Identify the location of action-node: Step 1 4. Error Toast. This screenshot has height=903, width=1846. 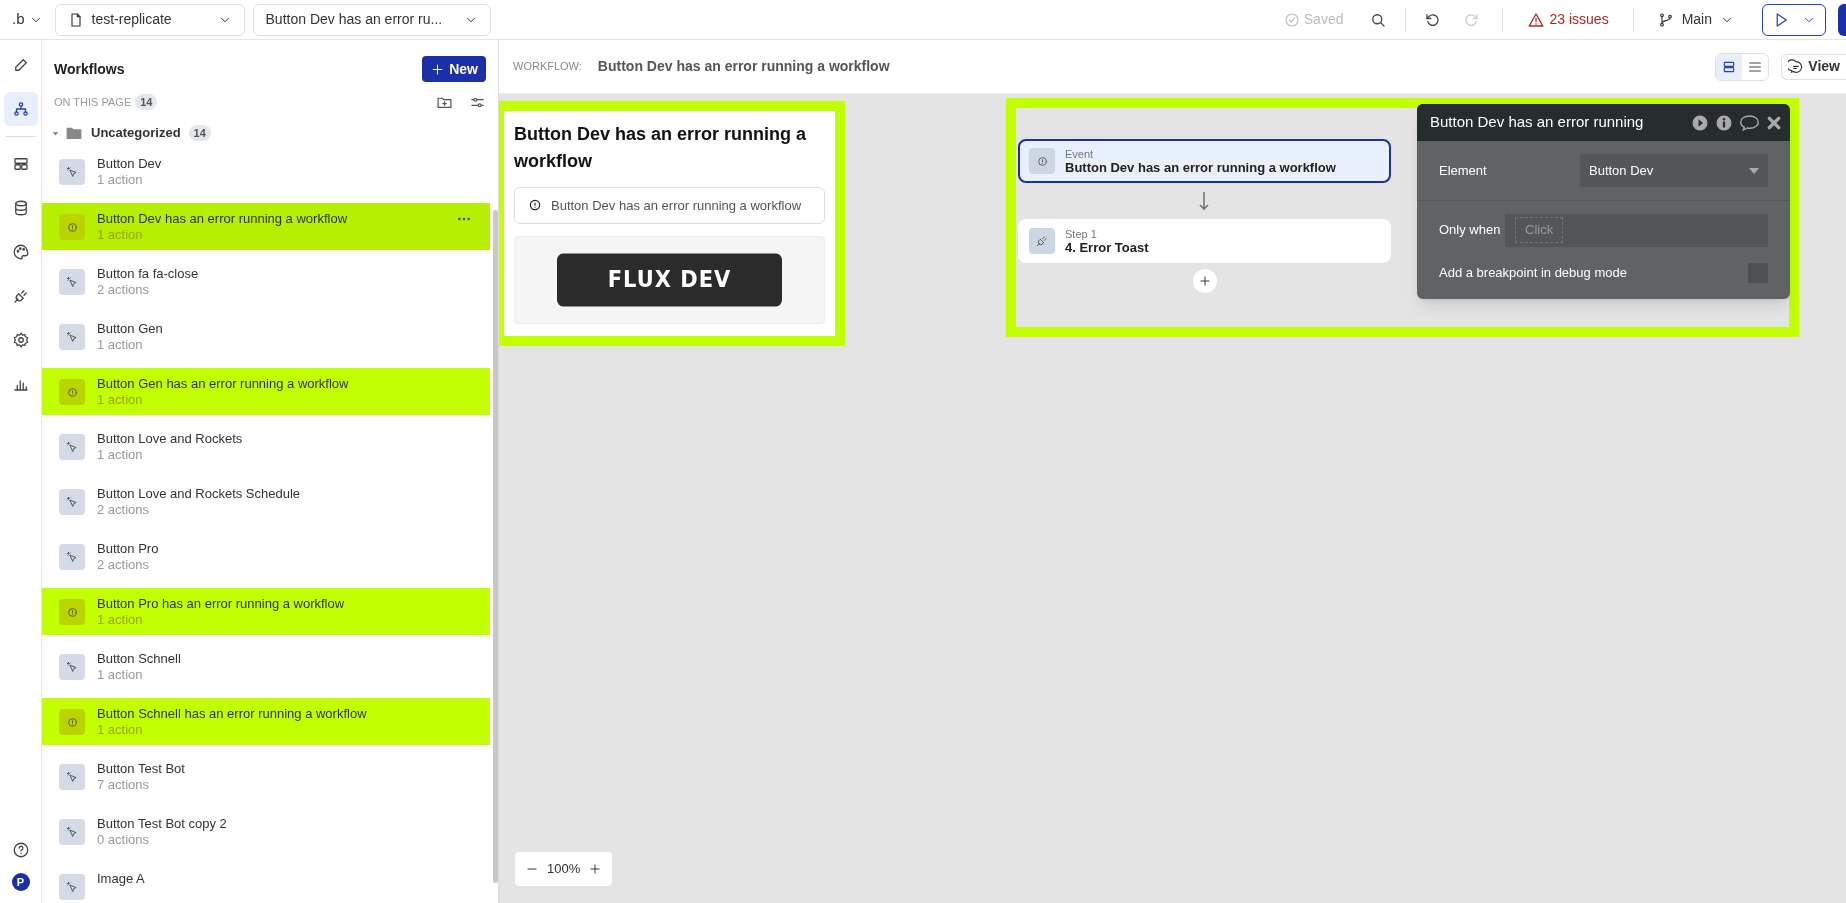
(1204, 241).